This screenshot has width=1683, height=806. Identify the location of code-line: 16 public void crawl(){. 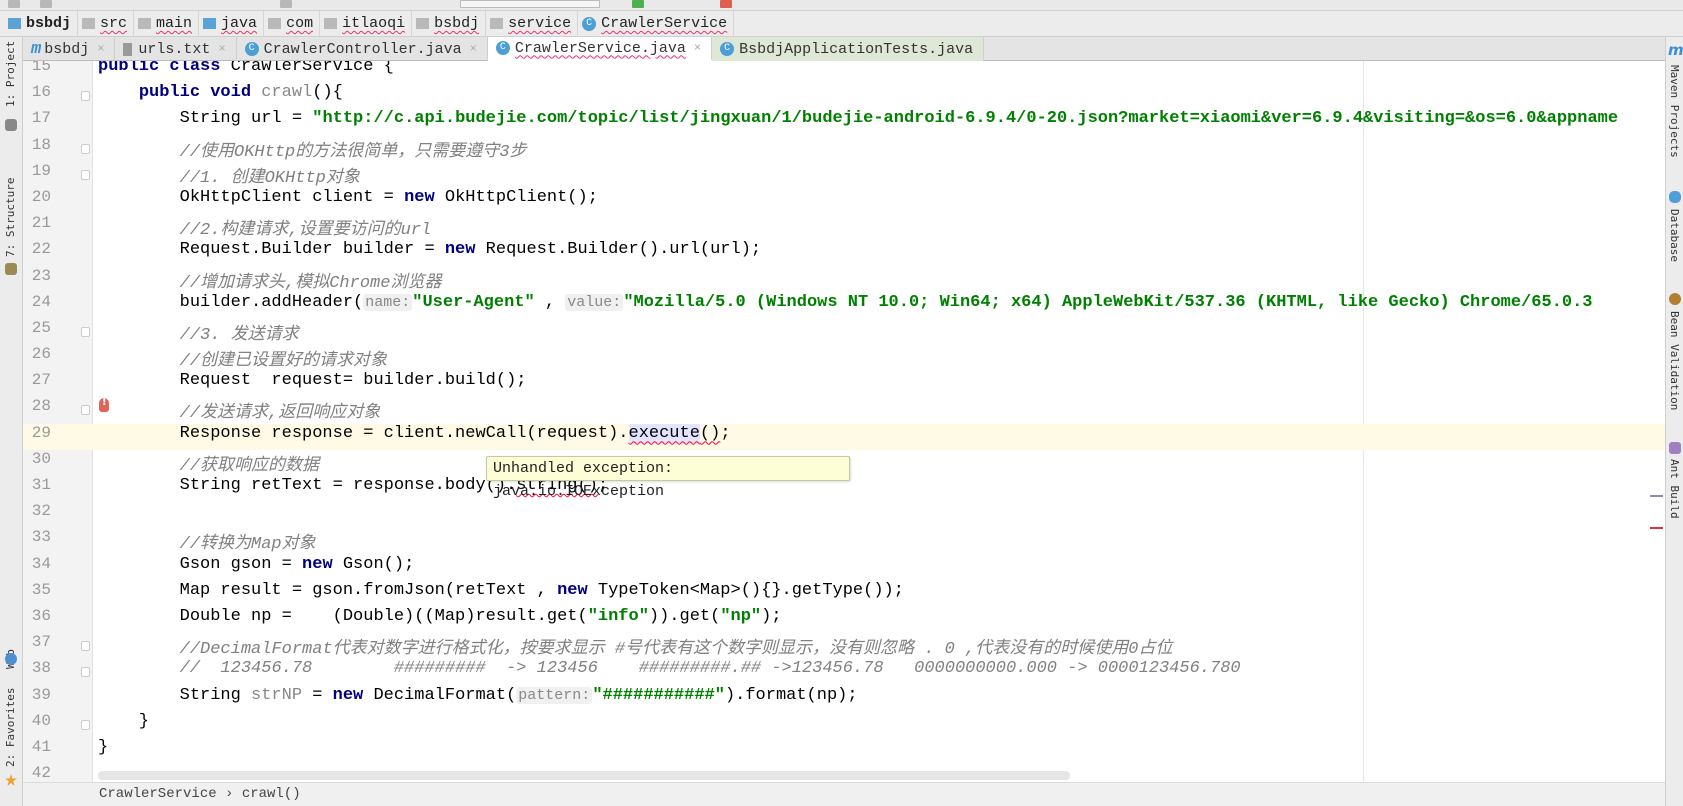
(844, 96).